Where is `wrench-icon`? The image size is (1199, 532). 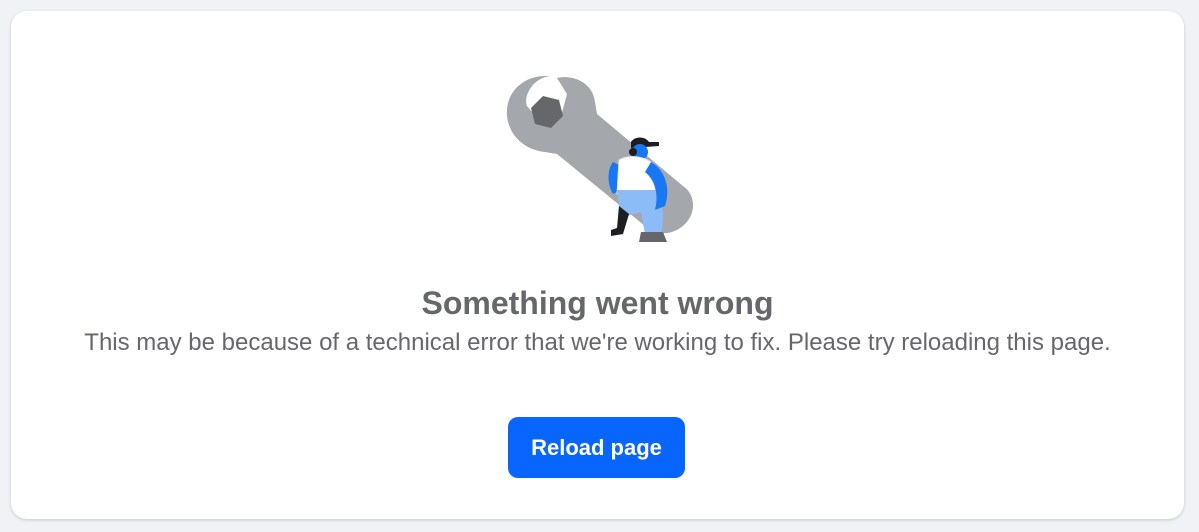 wrench-icon is located at coordinates (600, 154).